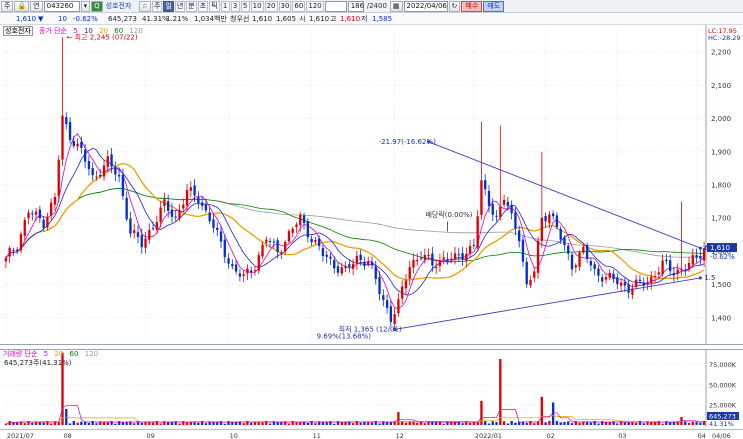  What do you see at coordinates (721, 318) in the screenshot?
I see `y-tick-label: 1,400` at bounding box center [721, 318].